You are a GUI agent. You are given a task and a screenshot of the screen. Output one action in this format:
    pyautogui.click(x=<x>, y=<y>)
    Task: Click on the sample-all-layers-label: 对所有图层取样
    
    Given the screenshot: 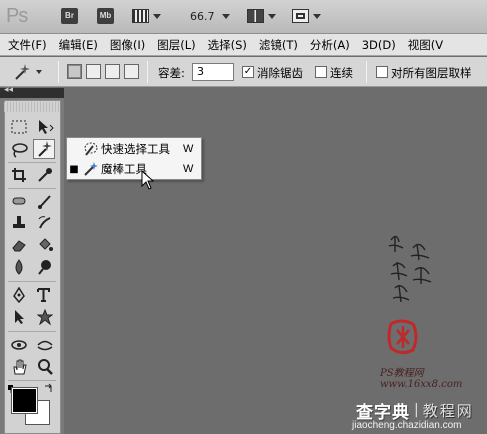 What is the action you would take?
    pyautogui.click(x=431, y=73)
    